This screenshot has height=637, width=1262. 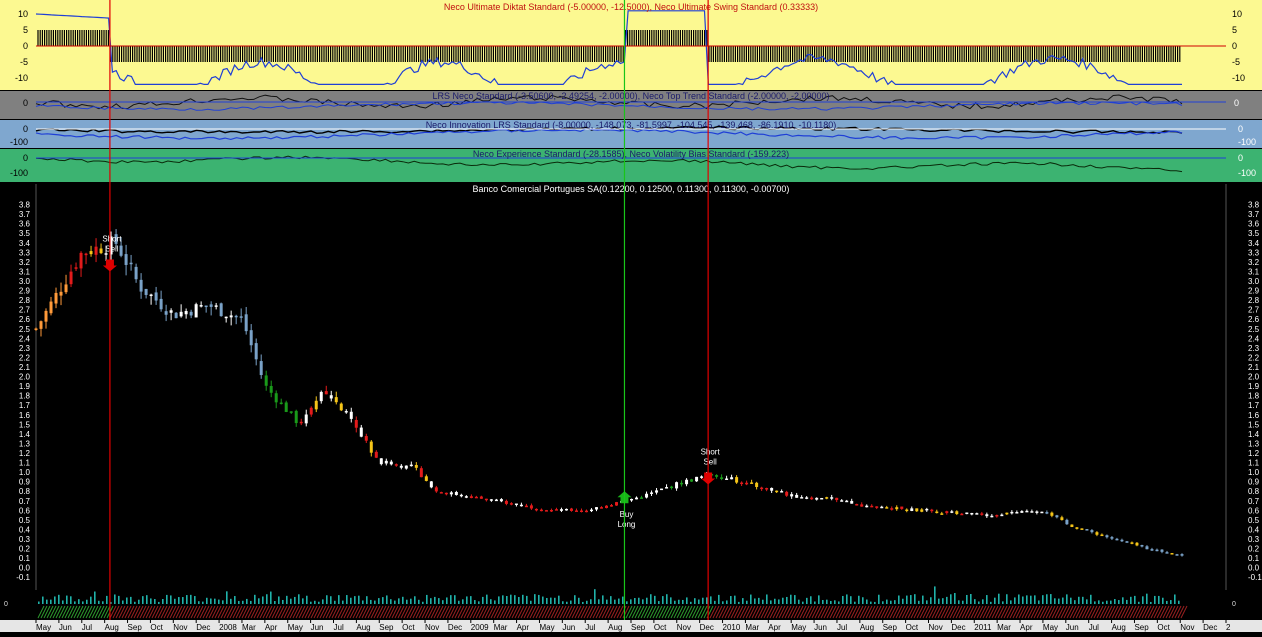 I want to click on price-tick-label: 3.8, so click(x=1254, y=205).